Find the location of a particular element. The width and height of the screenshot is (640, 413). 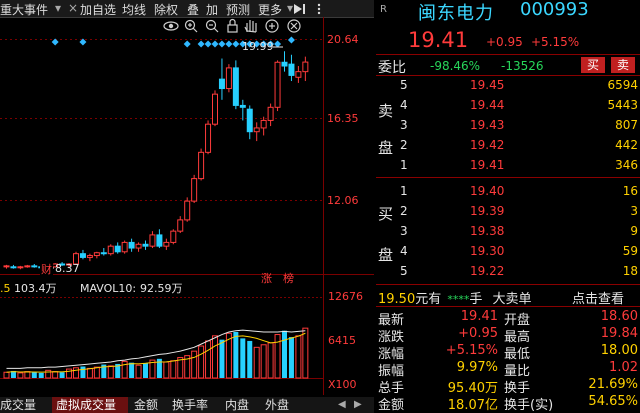

sell-button: 卖 is located at coordinates (623, 65).